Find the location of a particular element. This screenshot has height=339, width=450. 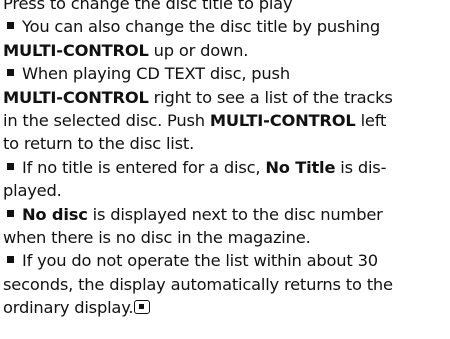

line-change-title-cont: MULTI-CONTROL up or down. is located at coordinates (126, 50).